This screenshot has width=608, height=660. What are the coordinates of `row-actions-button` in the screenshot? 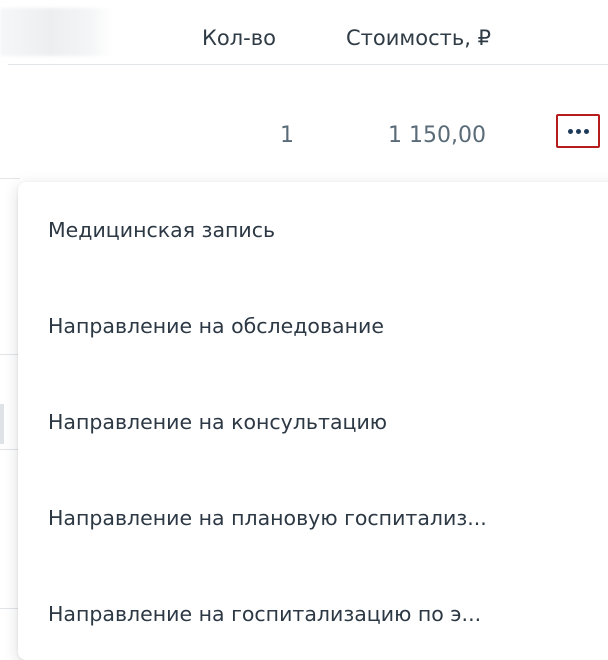 It's located at (578, 131).